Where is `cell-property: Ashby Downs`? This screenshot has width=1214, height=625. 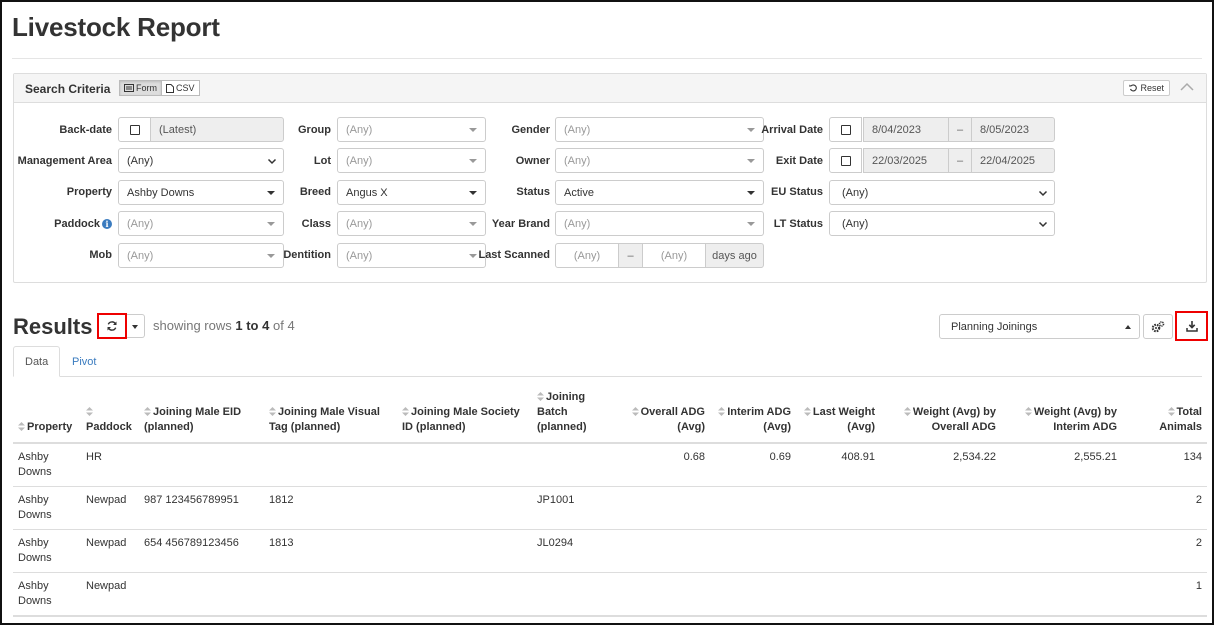 cell-property: Ashby Downs is located at coordinates (47, 508).